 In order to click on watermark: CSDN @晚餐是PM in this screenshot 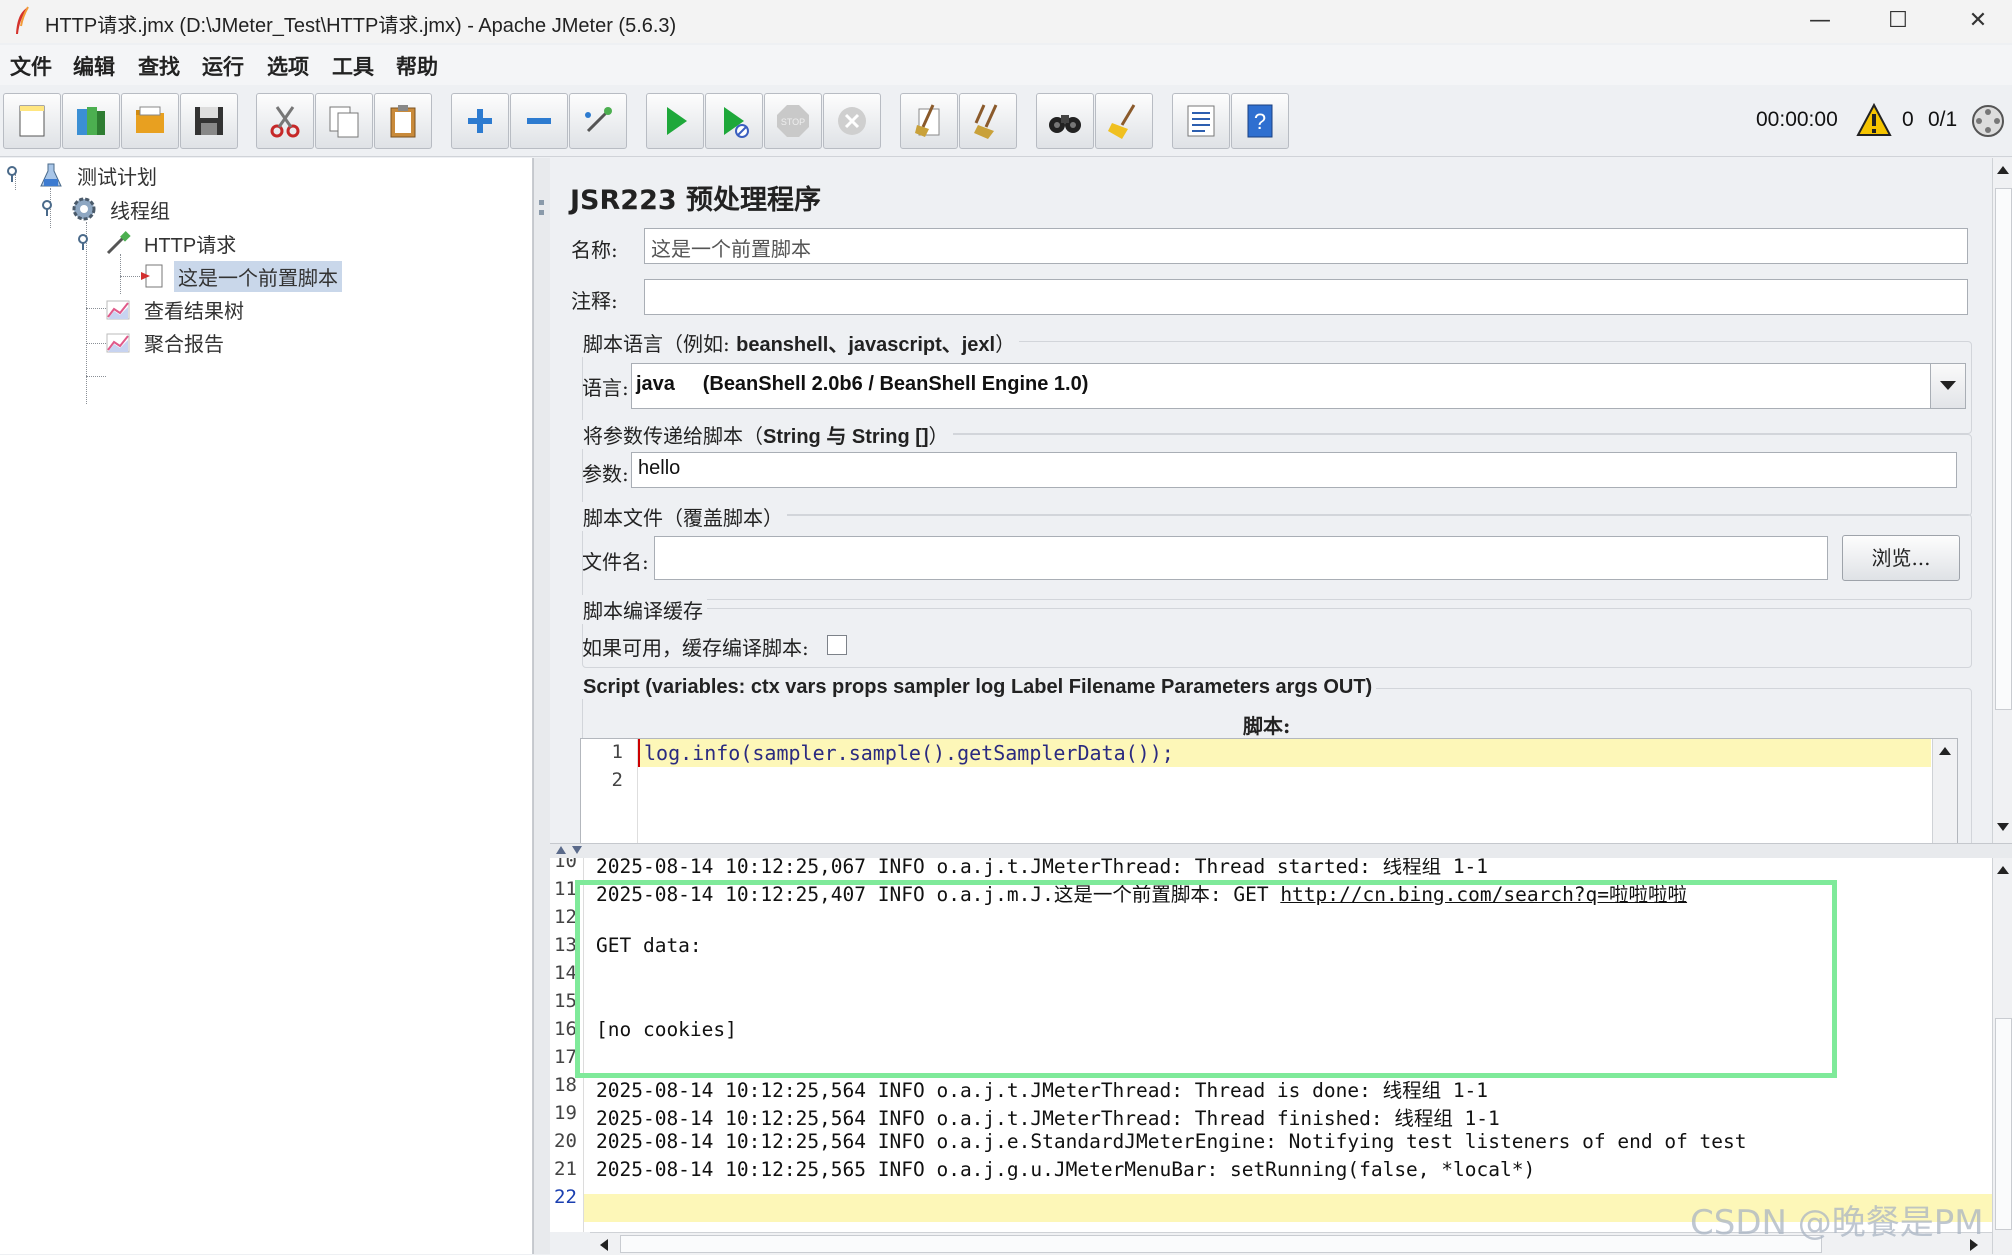, I will do `click(1837, 1223)`.